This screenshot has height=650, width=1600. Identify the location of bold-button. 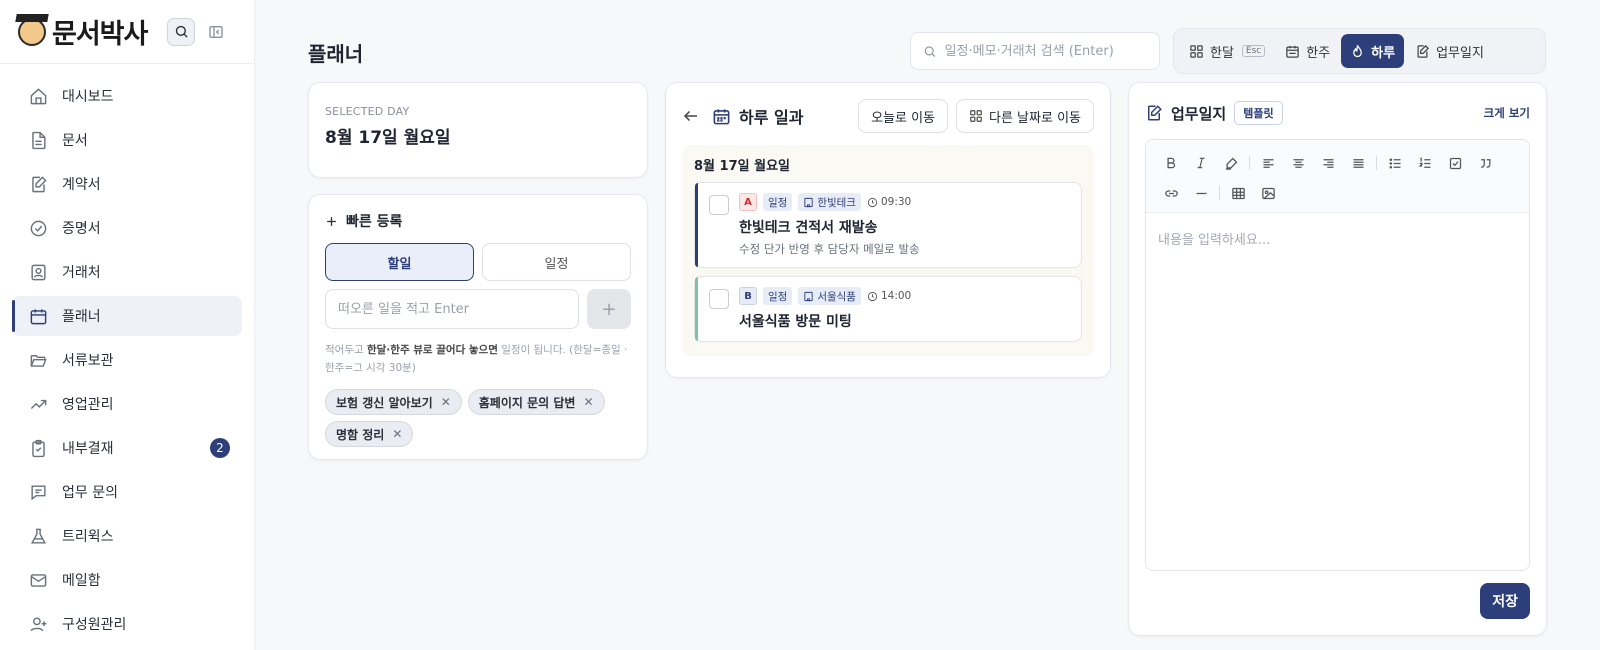
(1171, 163).